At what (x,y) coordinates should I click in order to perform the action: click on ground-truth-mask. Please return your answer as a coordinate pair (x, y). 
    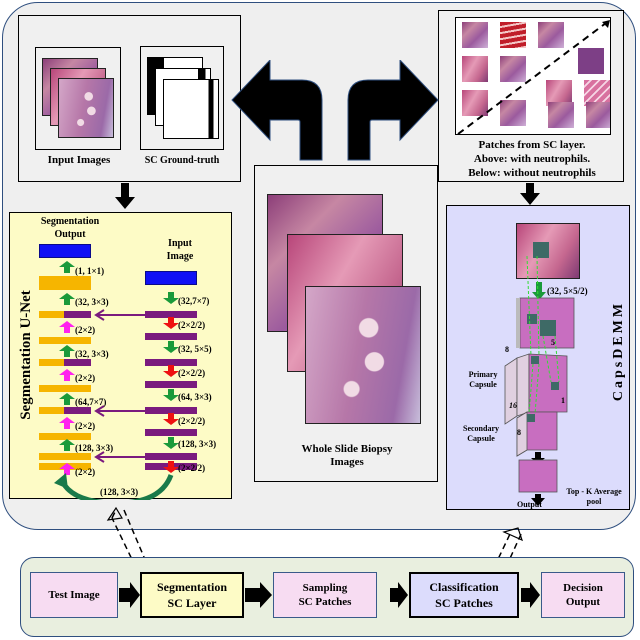
    Looking at the image, I should click on (191, 109).